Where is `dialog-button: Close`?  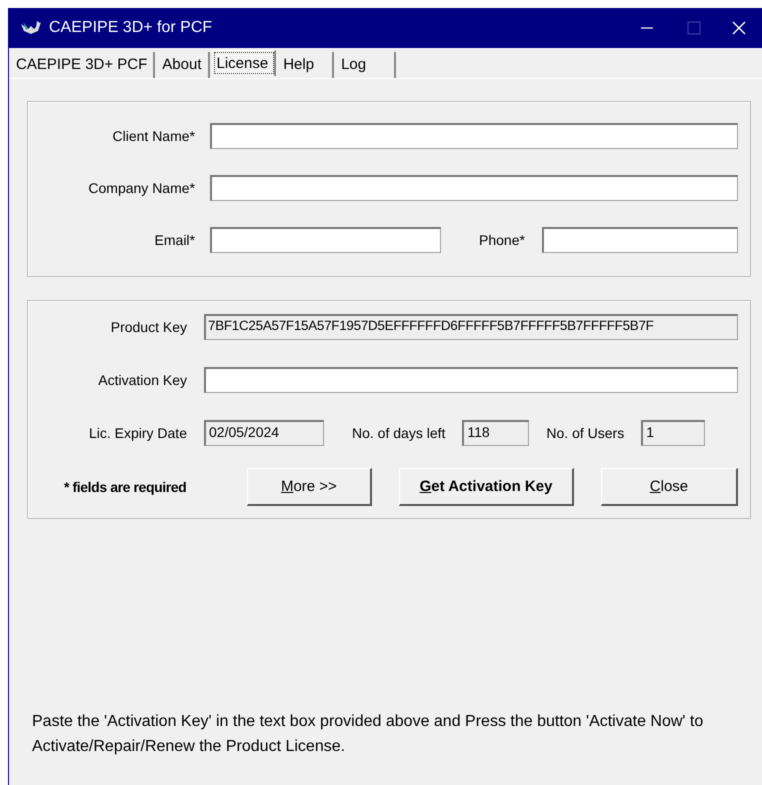 dialog-button: Close is located at coordinates (669, 487).